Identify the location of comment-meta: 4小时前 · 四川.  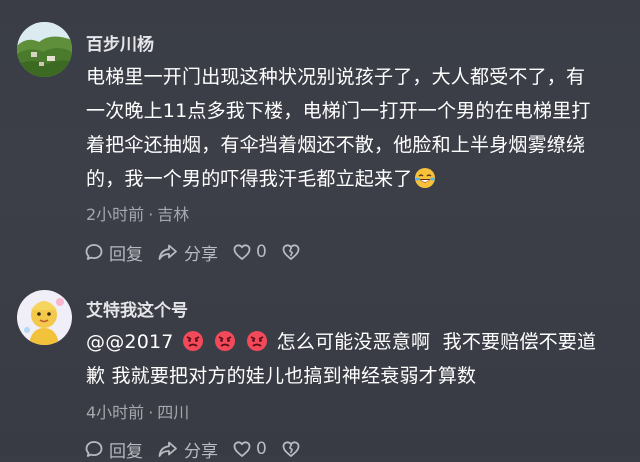
(137, 411).